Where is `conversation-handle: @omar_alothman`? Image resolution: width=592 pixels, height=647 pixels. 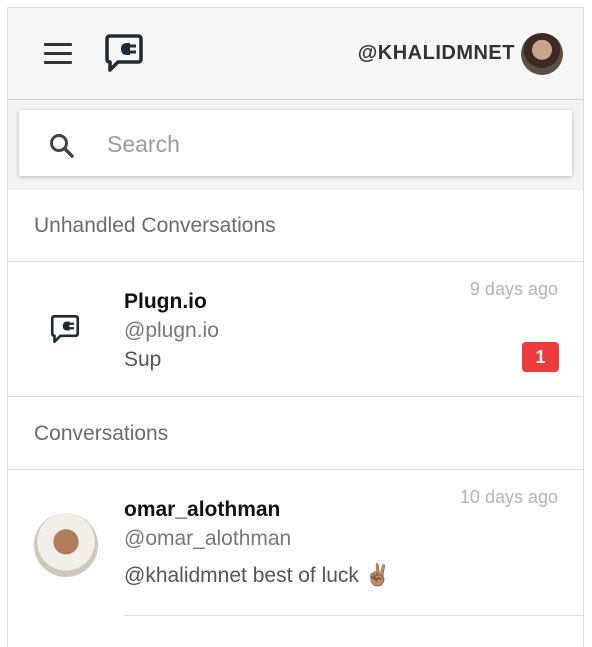 conversation-handle: @omar_alothman is located at coordinates (208, 538).